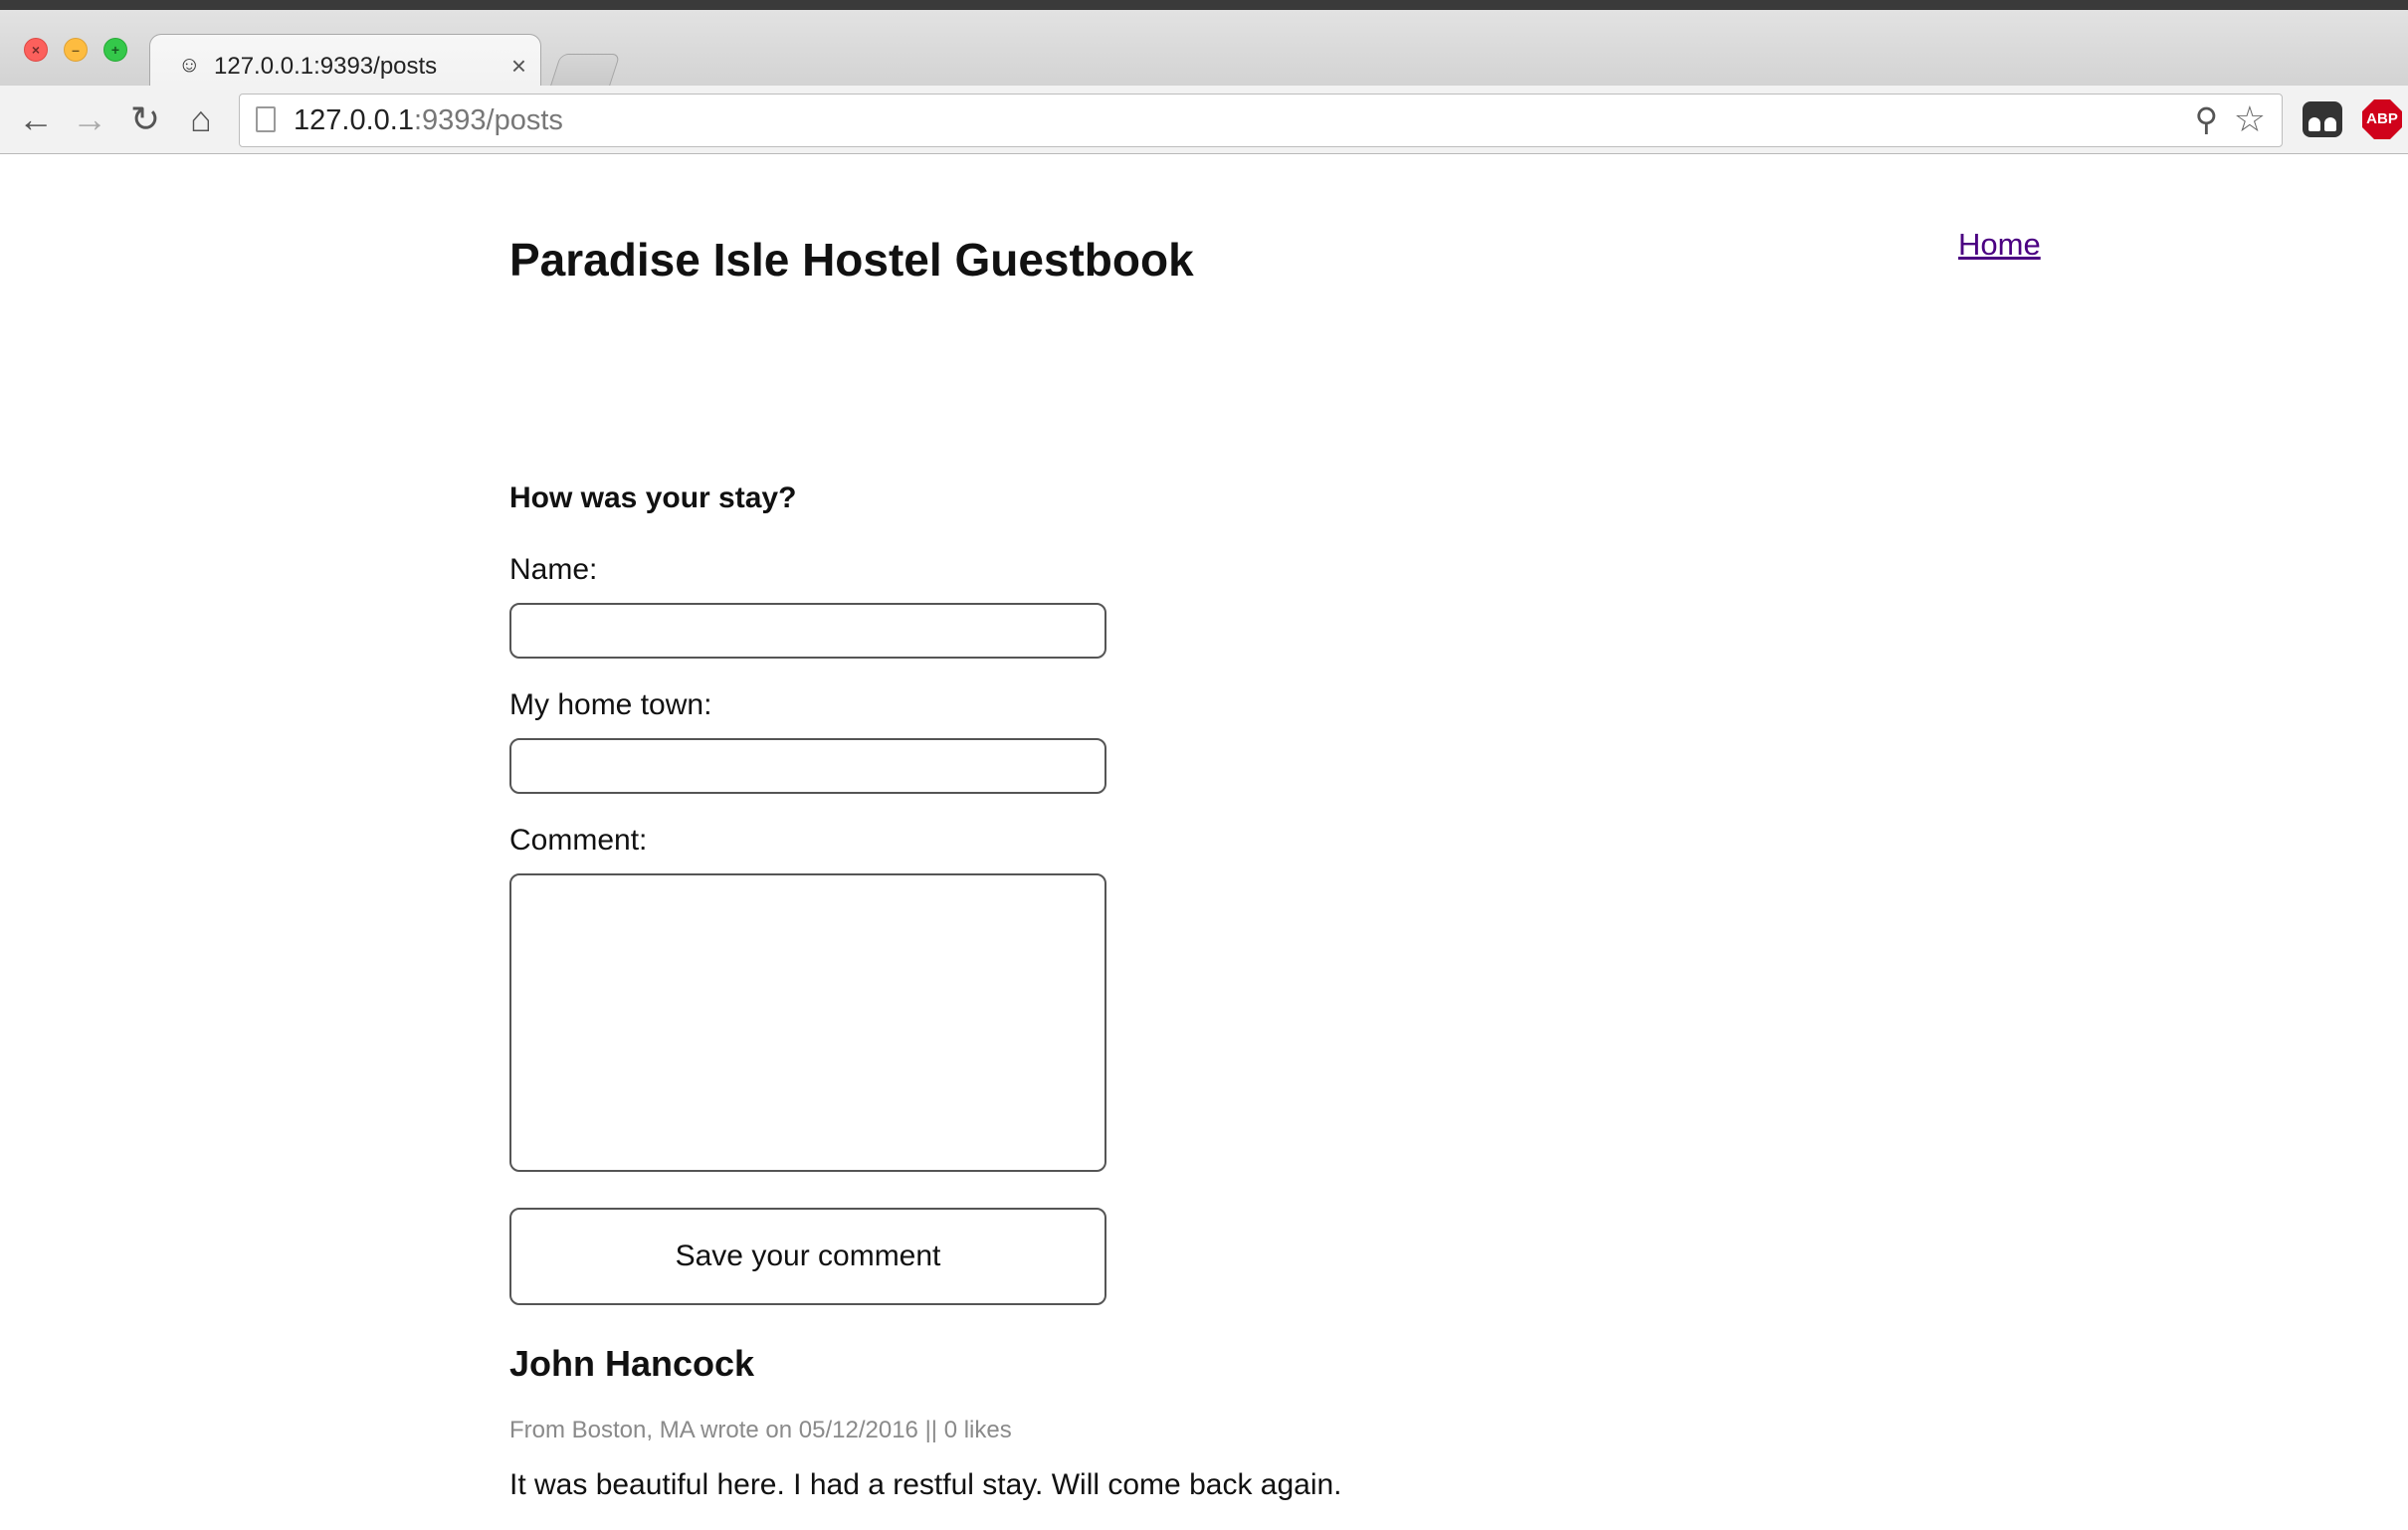  I want to click on address-bar: 127.0.0.1:9393/posts ⚲ ☆, so click(1261, 120).